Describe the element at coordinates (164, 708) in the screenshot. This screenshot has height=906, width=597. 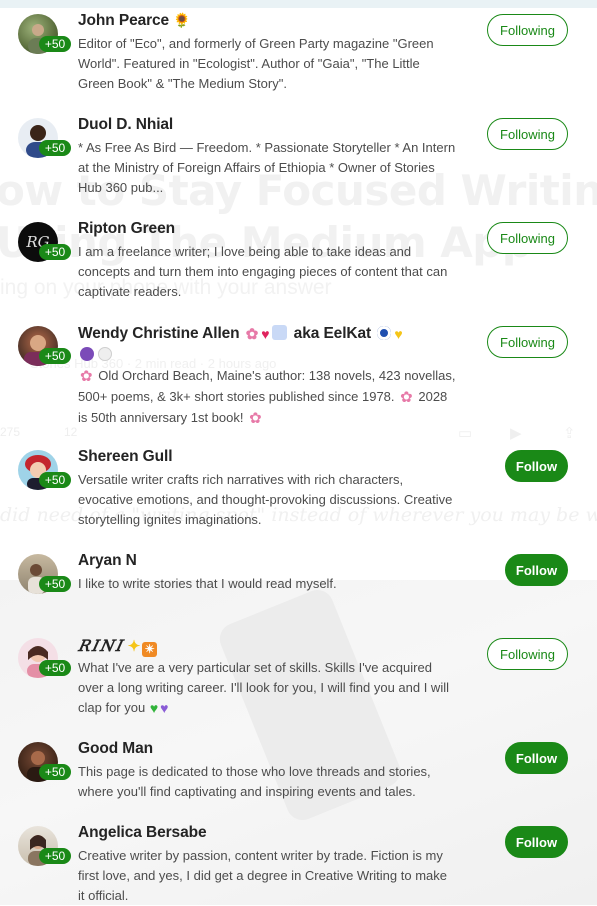
I see `purple-heart-icon: ♥` at that location.